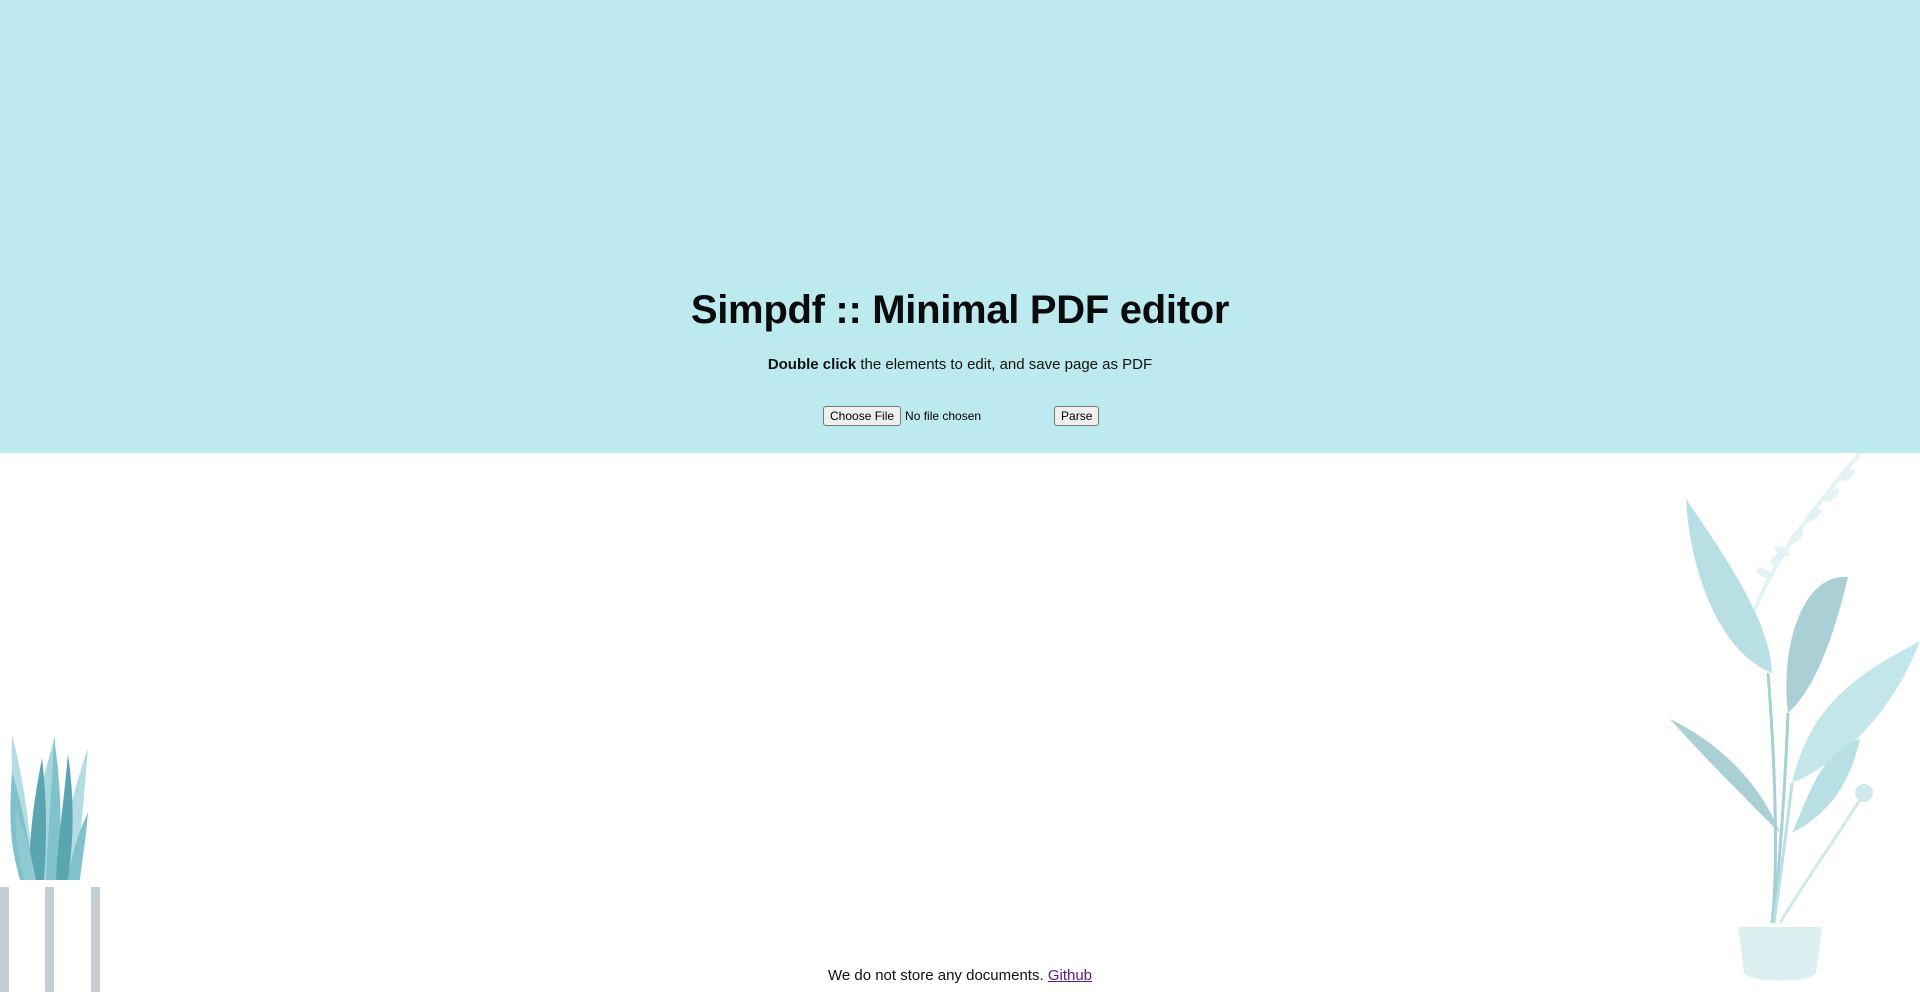  Describe the element at coordinates (1077, 416) in the screenshot. I see `parse-button: Parse` at that location.